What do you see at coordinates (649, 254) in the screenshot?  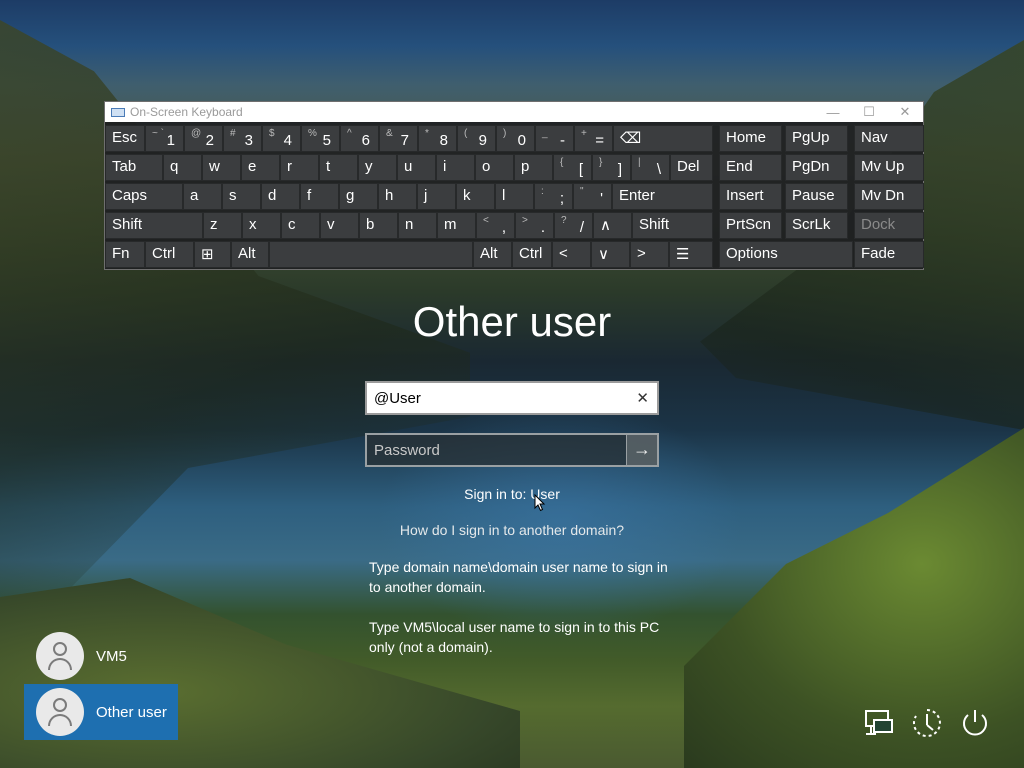 I see `key-right: >` at bounding box center [649, 254].